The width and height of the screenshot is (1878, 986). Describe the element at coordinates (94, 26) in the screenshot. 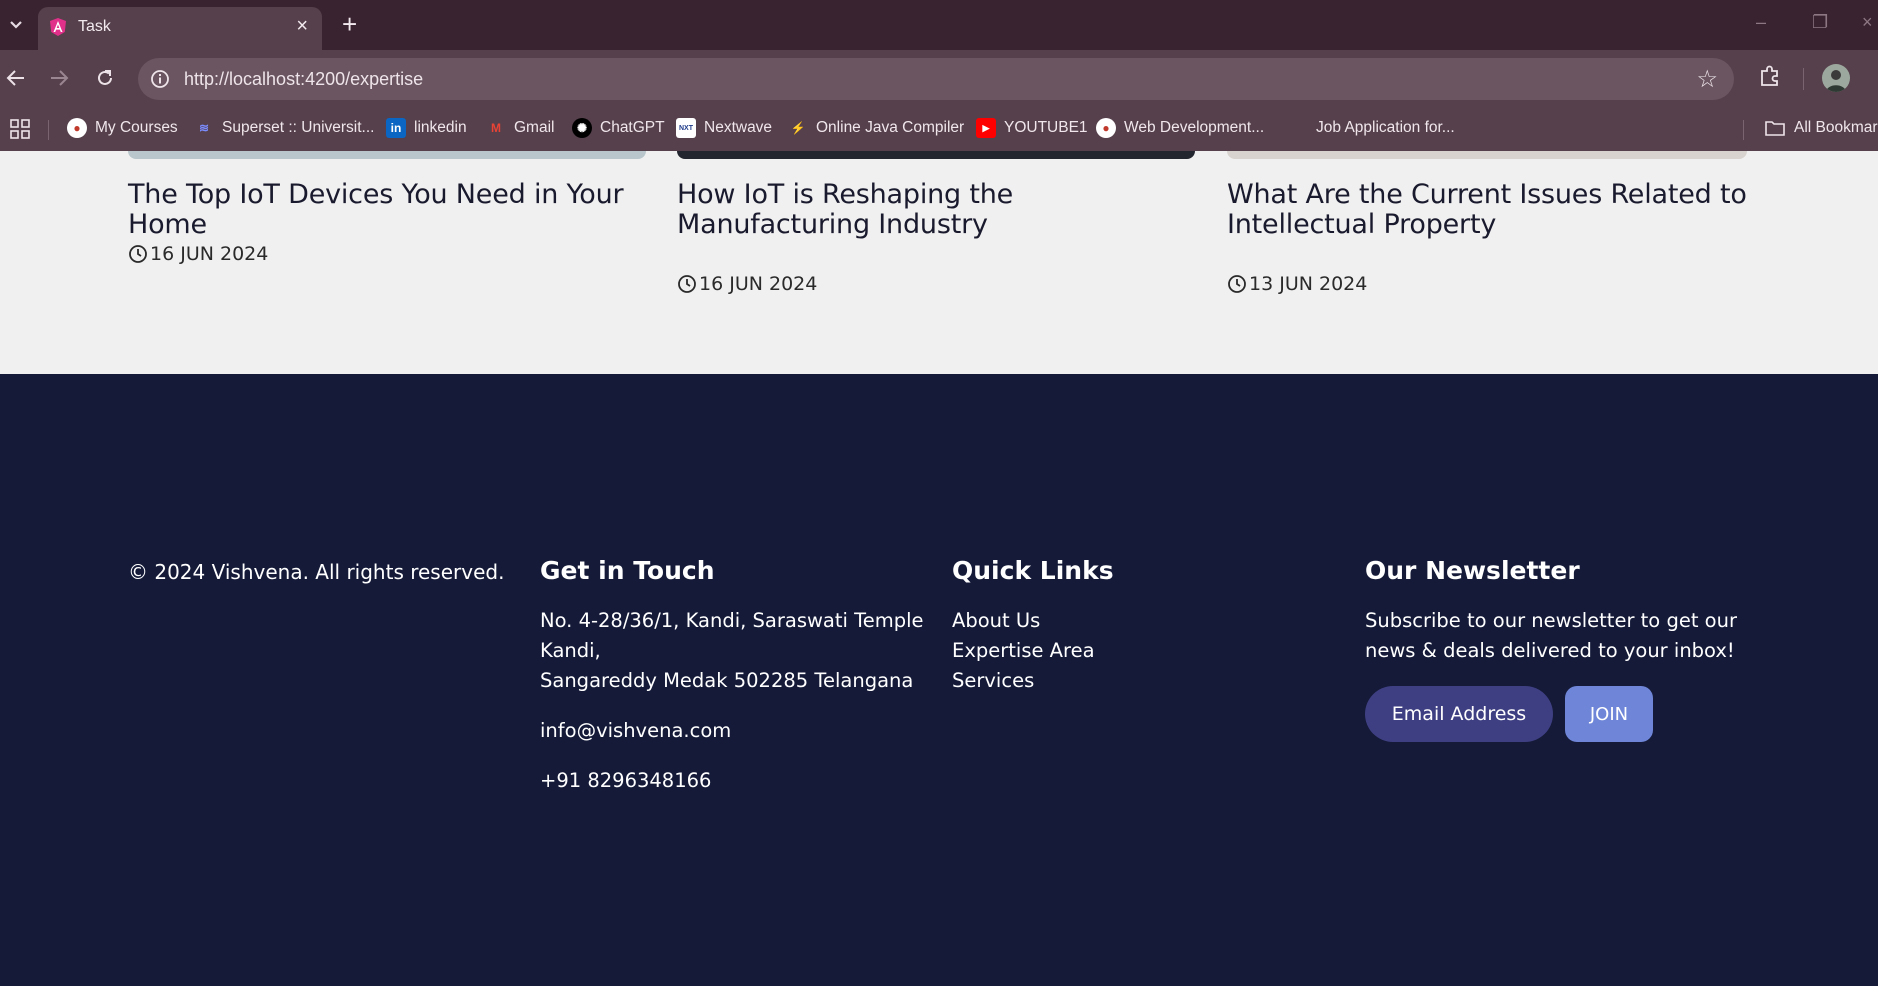

I see `tab-title: Task` at that location.